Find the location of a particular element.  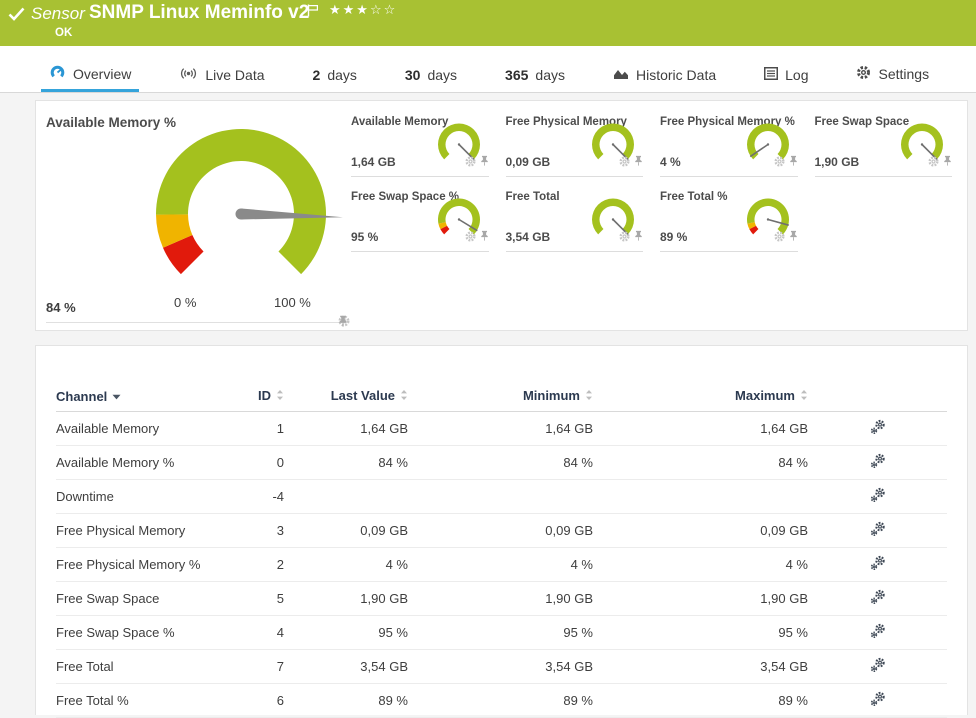

sensor-status-text: OK is located at coordinates (64, 33).